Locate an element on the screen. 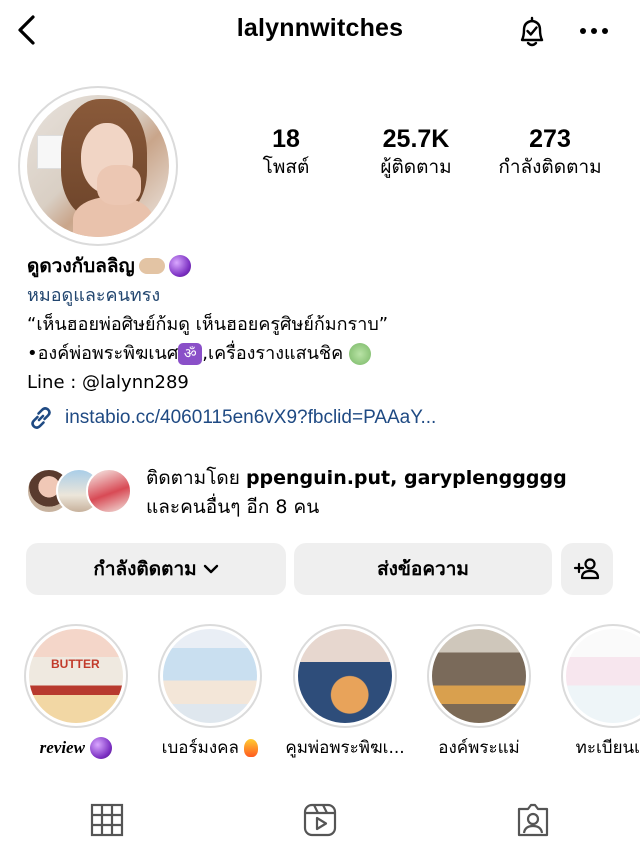 Image resolution: width=640 pixels, height=853 pixels. highlight-label: review is located at coordinates (76, 748).